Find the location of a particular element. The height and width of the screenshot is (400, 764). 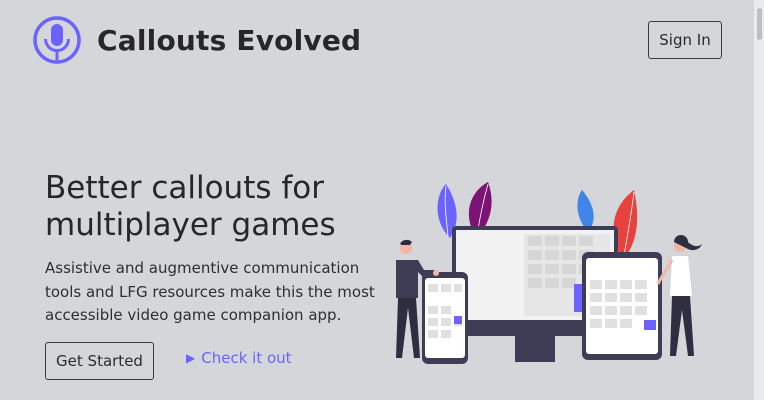

check-it-out-link: ▶ Check it out is located at coordinates (239, 358).